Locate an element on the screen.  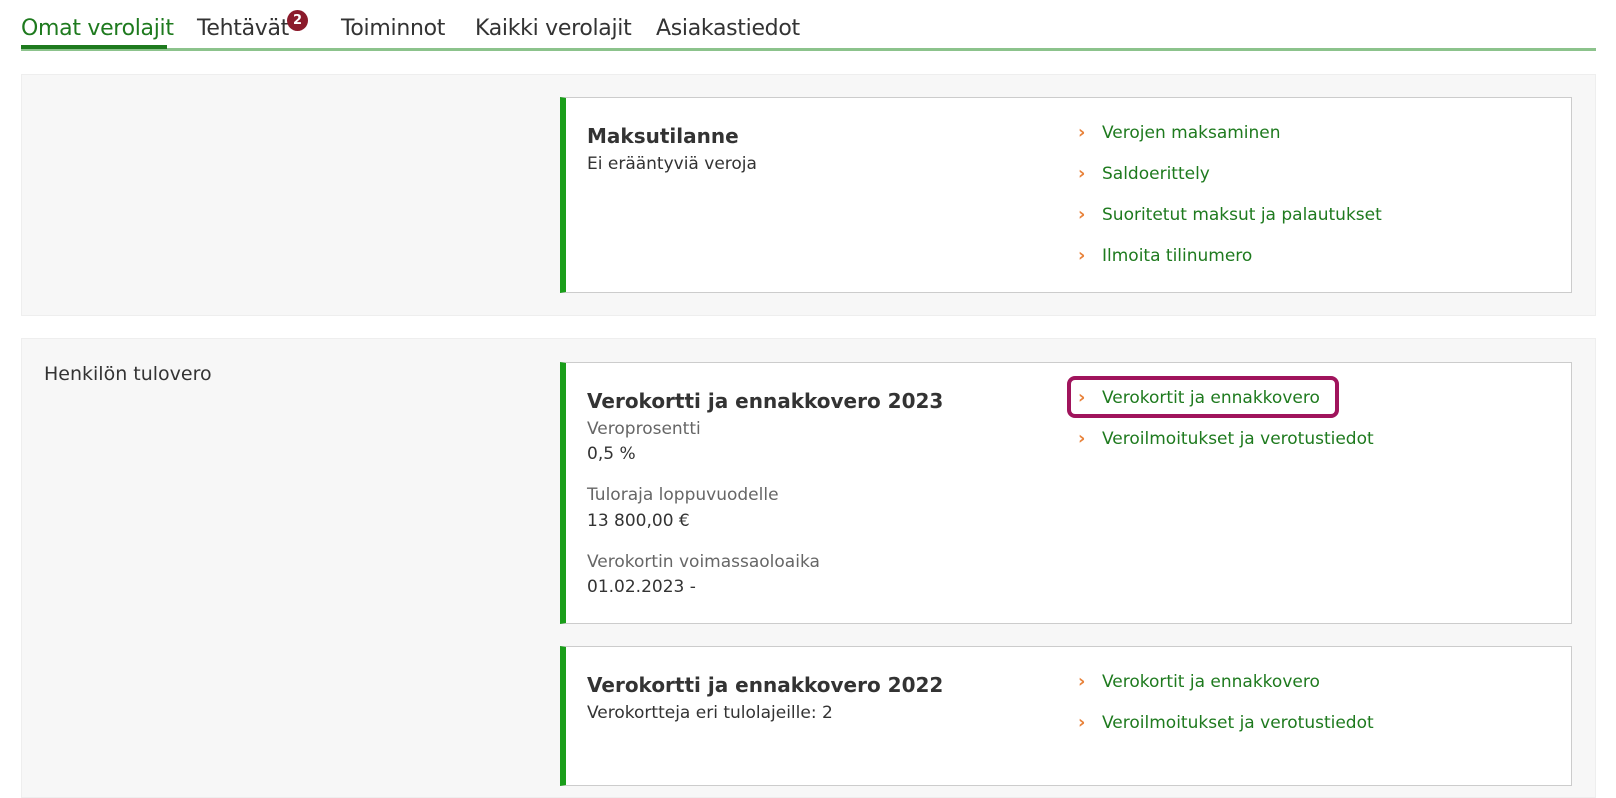
link-label: Saldoerittely is located at coordinates (1156, 173).